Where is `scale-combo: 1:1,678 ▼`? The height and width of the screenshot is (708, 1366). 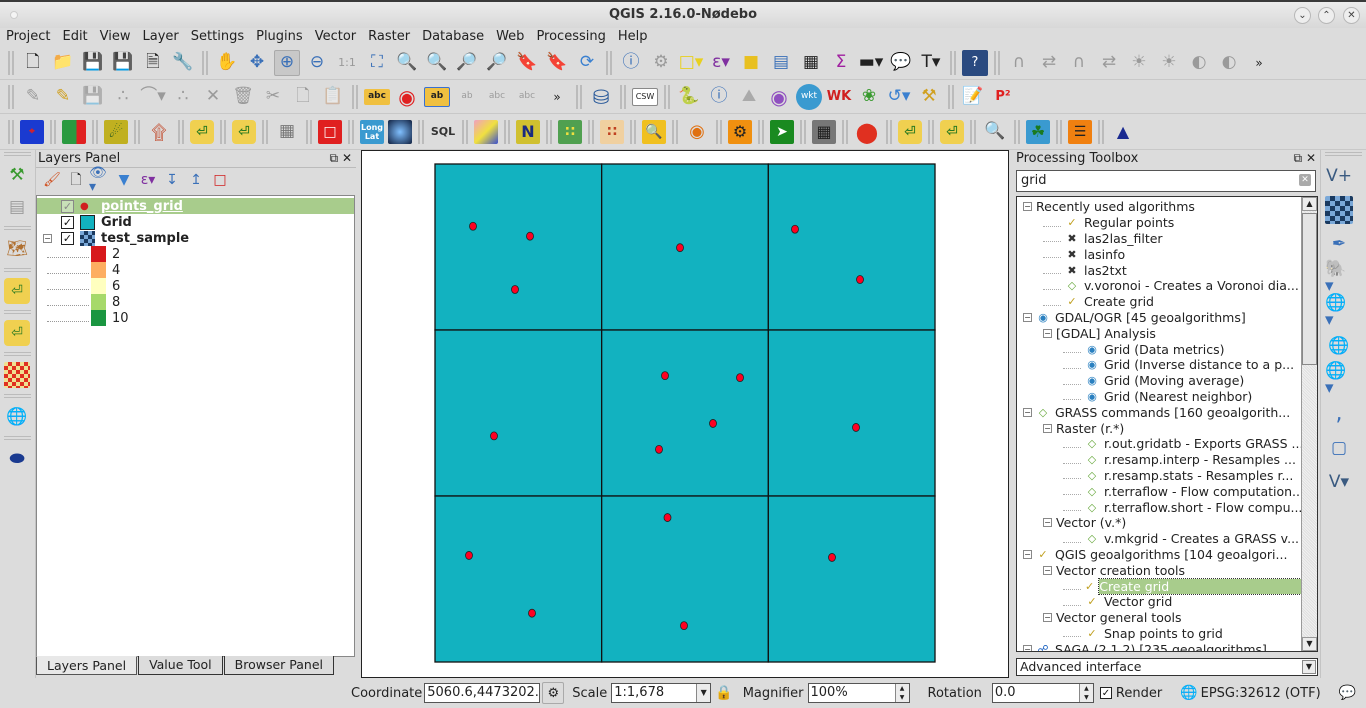 scale-combo: 1:1,678 ▼ is located at coordinates (661, 693).